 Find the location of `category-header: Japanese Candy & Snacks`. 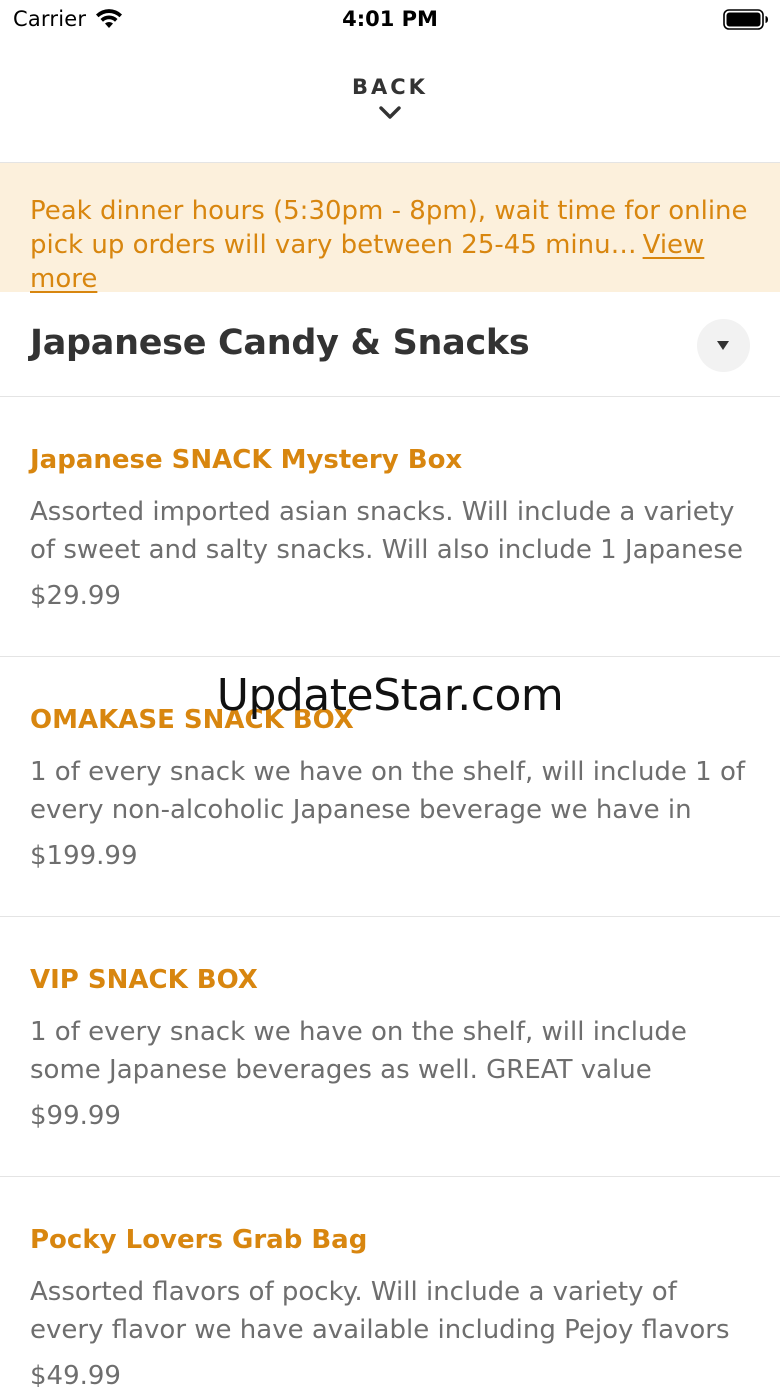

category-header: Japanese Candy & Snacks is located at coordinates (390, 345).